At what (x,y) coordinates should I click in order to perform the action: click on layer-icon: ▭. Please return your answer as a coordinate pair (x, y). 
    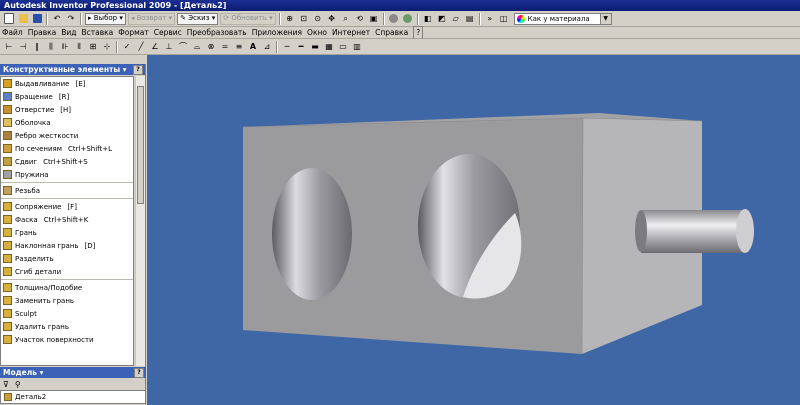
    Looking at the image, I should click on (343, 47).